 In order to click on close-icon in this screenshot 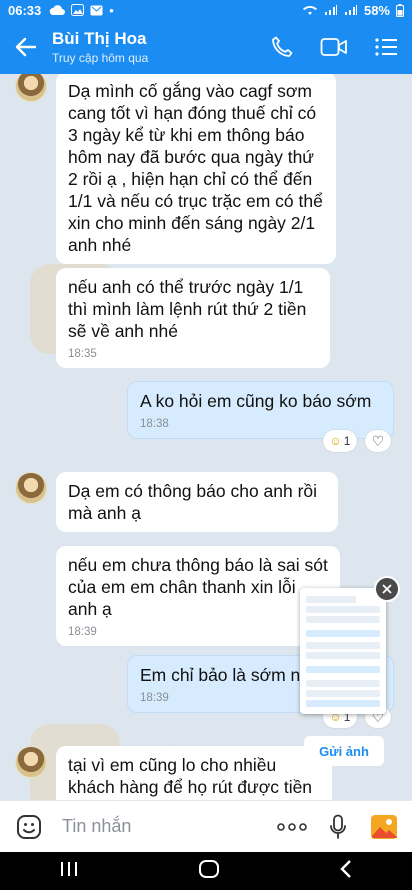, I will do `click(387, 589)`.